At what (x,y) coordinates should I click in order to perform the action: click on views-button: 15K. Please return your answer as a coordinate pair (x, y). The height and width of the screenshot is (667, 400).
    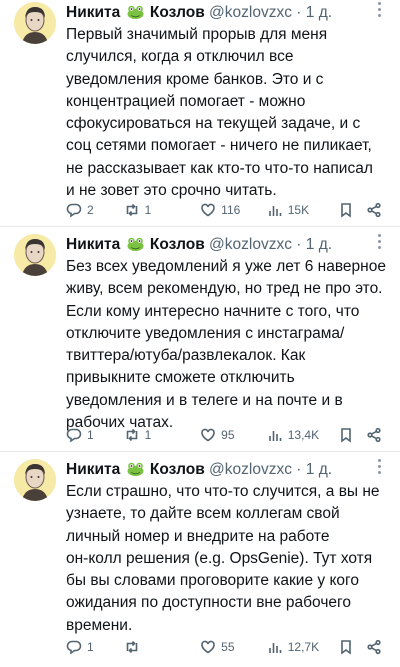
    Looking at the image, I should click on (303, 210).